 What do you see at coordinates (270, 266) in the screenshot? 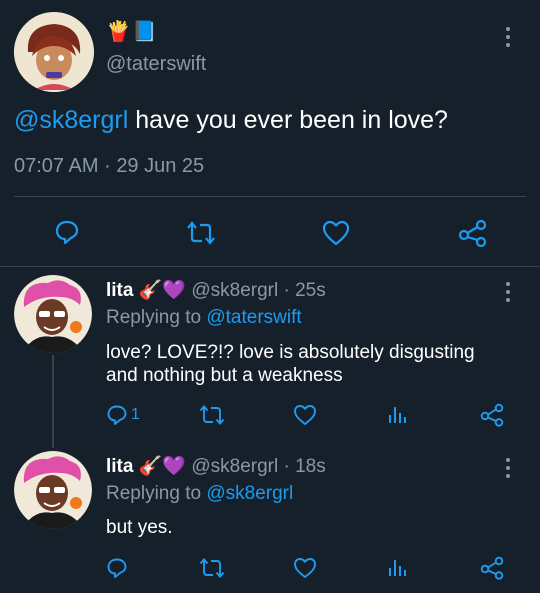
I see `divider-bottom` at bounding box center [270, 266].